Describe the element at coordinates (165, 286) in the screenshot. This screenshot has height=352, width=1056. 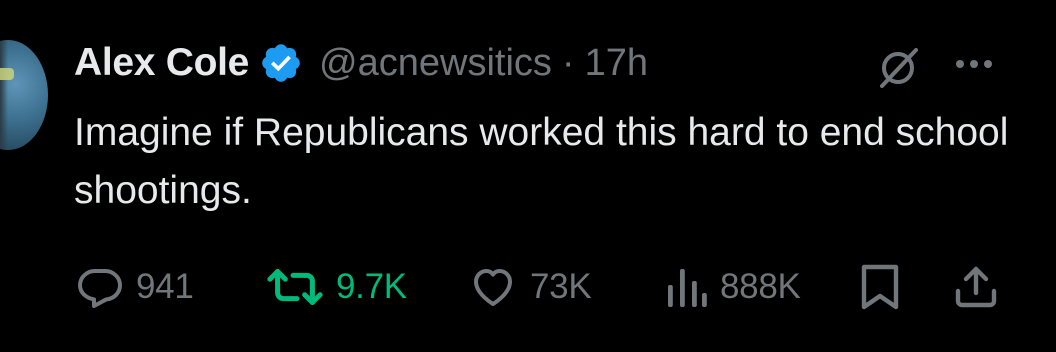
I see `reply-count: 941` at that location.